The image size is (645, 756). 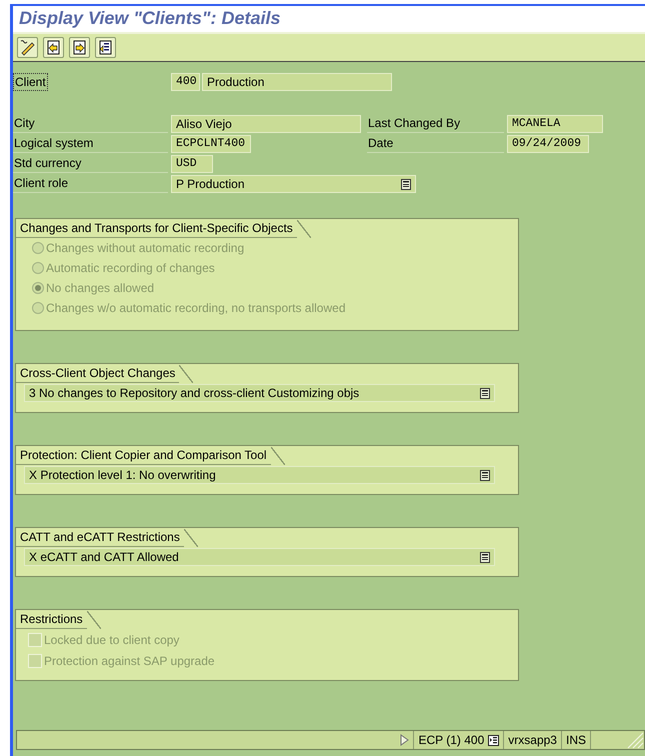 What do you see at coordinates (105, 374) in the screenshot?
I see `group-title: Cross-Client Object Changes` at bounding box center [105, 374].